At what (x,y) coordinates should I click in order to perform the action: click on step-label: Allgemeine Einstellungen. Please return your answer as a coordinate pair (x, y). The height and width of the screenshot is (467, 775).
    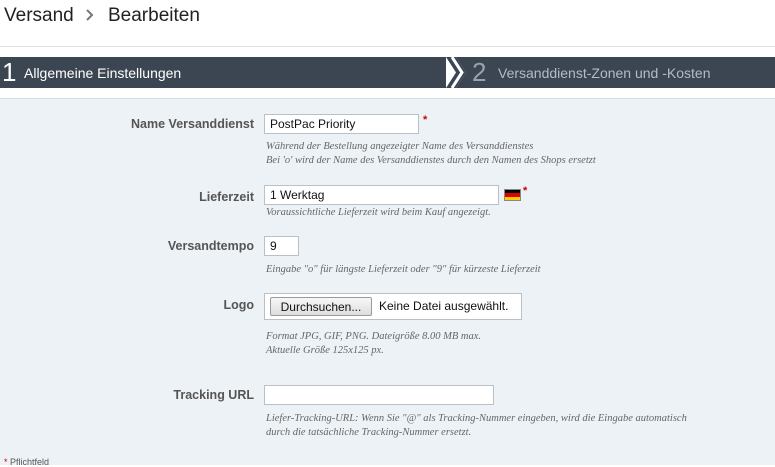
    Looking at the image, I should click on (103, 73).